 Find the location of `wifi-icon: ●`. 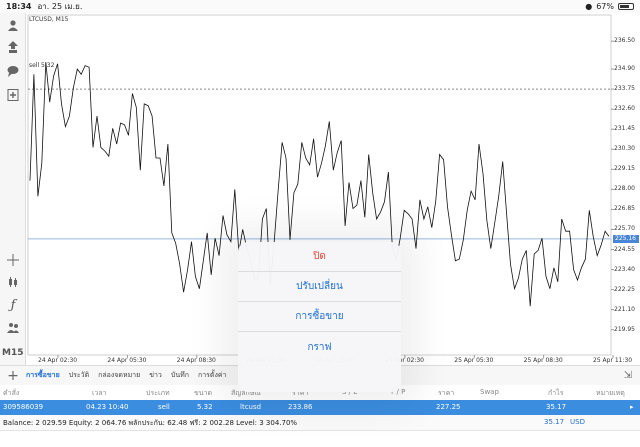

wifi-icon: ● is located at coordinates (589, 6).